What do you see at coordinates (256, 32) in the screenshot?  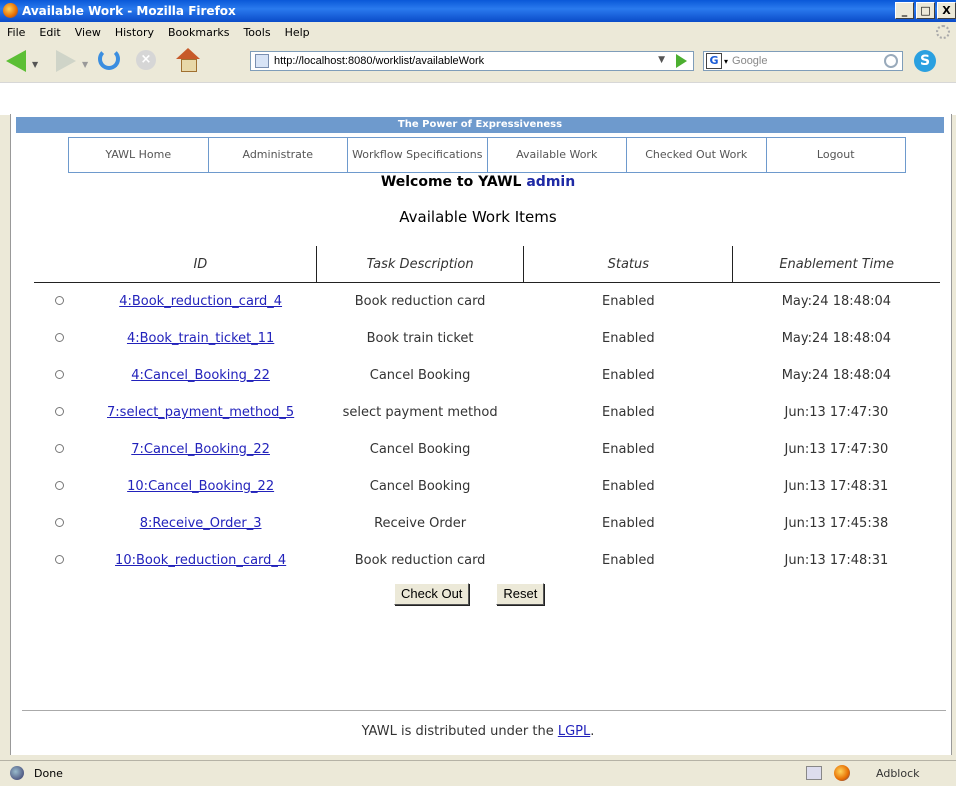 I see `menu-tools: Tools` at bounding box center [256, 32].